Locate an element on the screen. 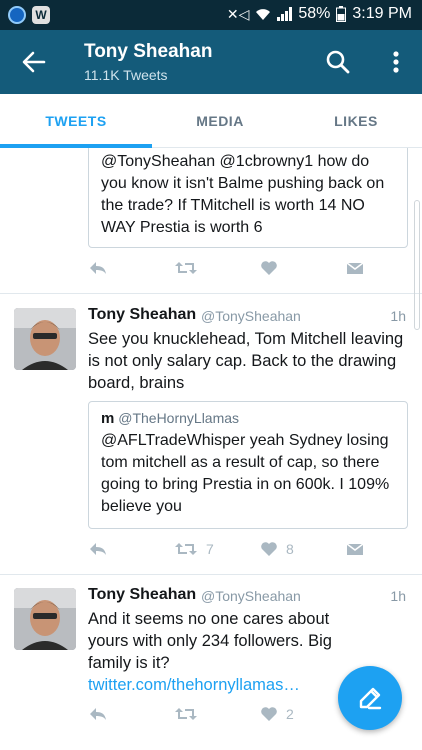 This screenshot has height=750, width=422. tab-likes: LIKES is located at coordinates (356, 121).